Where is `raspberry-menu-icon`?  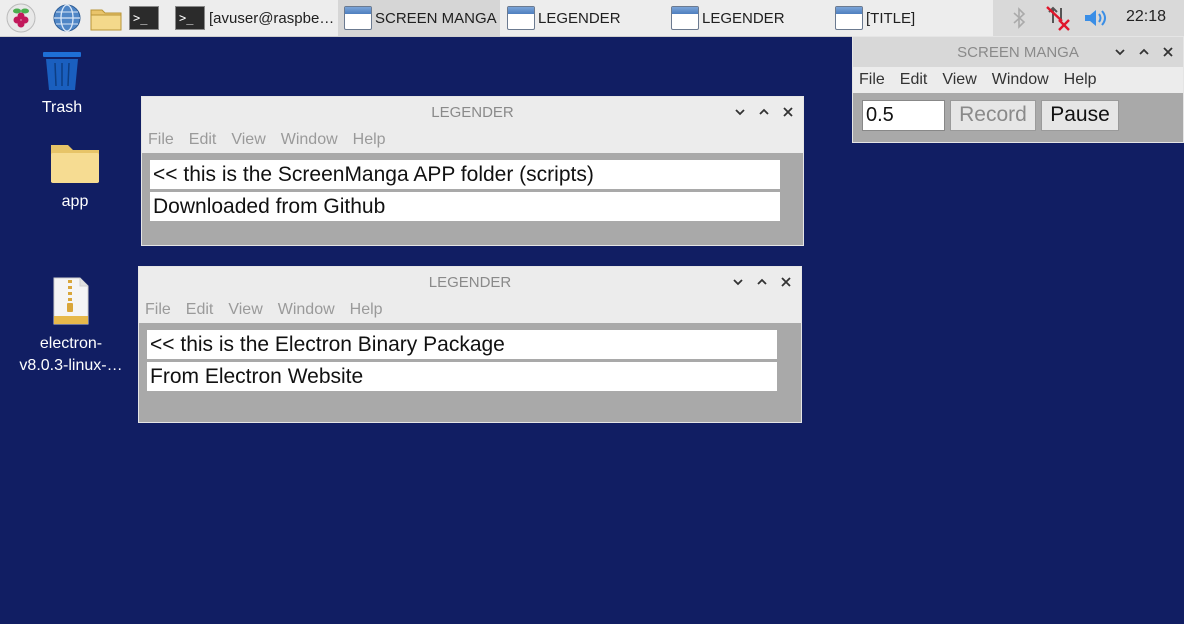 raspberry-menu-icon is located at coordinates (21, 18).